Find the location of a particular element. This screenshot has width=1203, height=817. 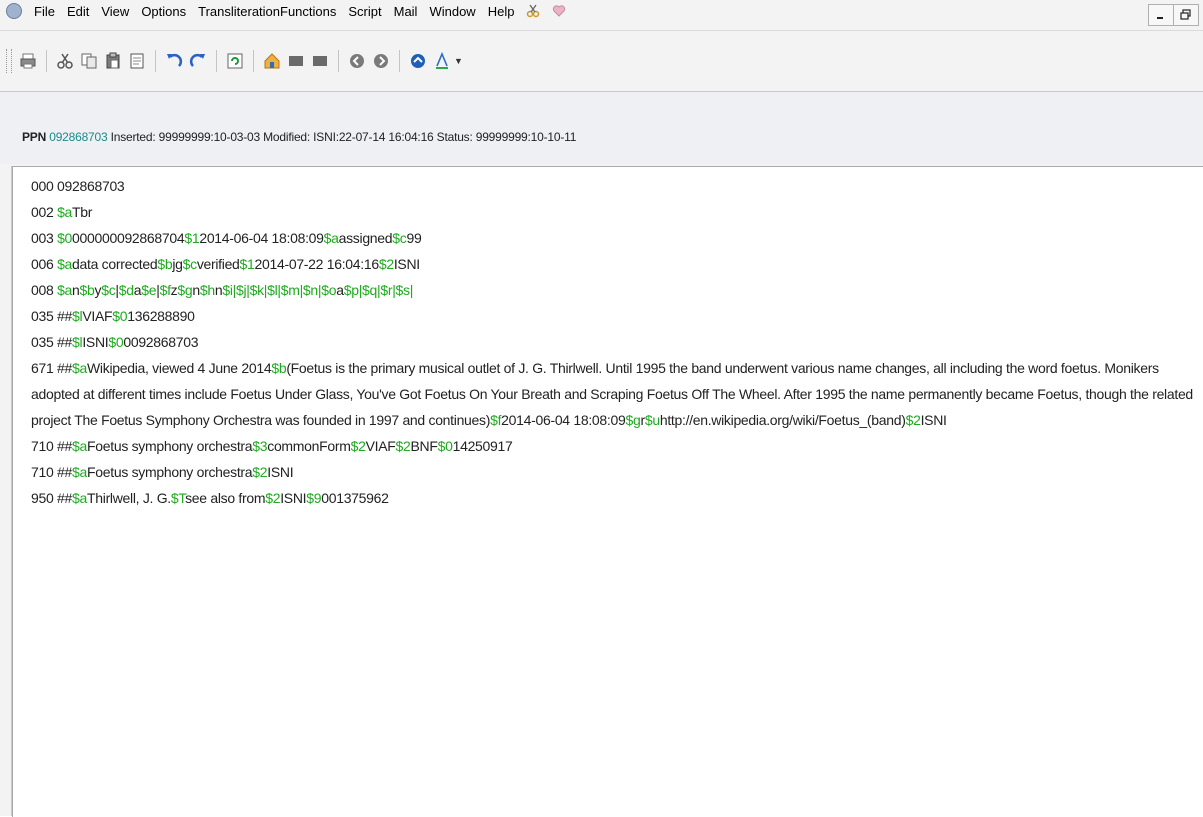

menu-script: Script is located at coordinates (364, 11).